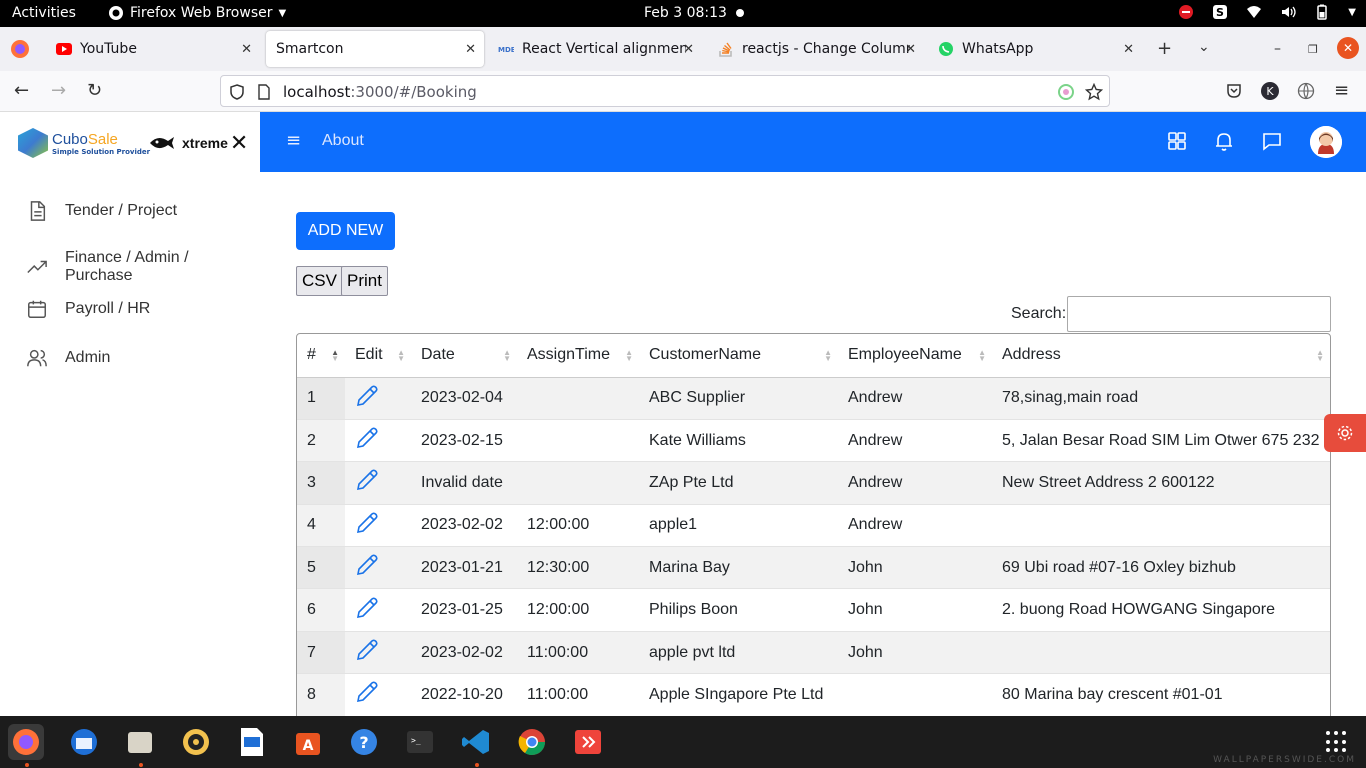 This screenshot has height=768, width=1366. Describe the element at coordinates (335, 356) in the screenshot. I see `sort-asc-icon: ▲ ▼` at that location.